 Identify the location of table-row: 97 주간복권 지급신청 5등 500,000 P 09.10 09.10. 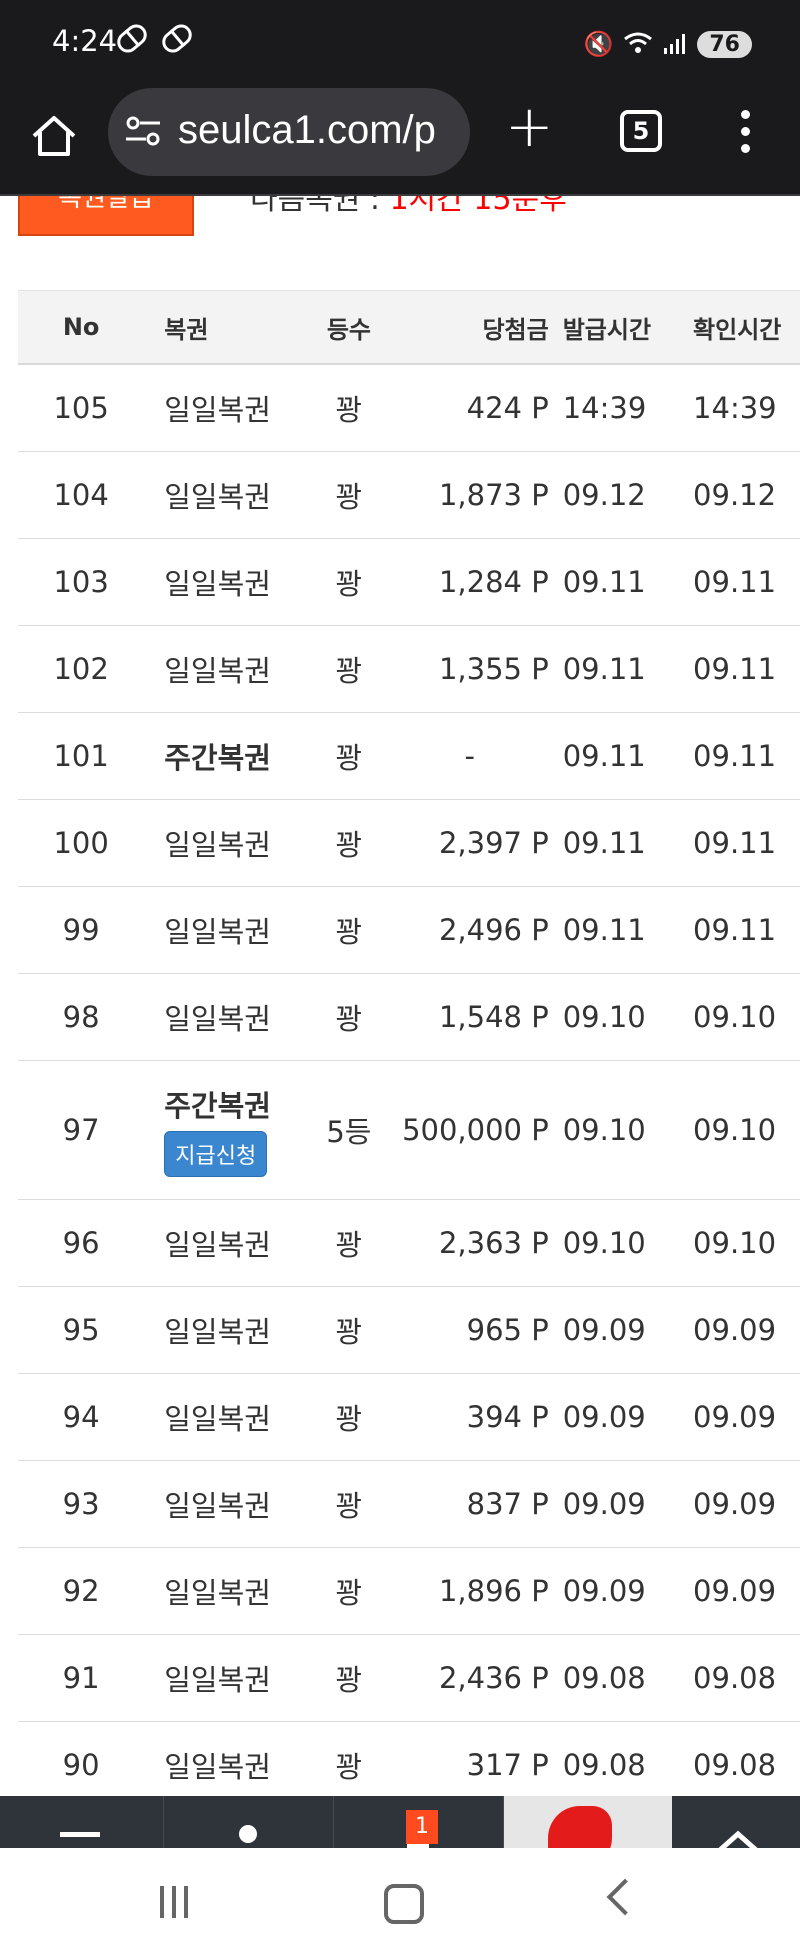
(409, 1130).